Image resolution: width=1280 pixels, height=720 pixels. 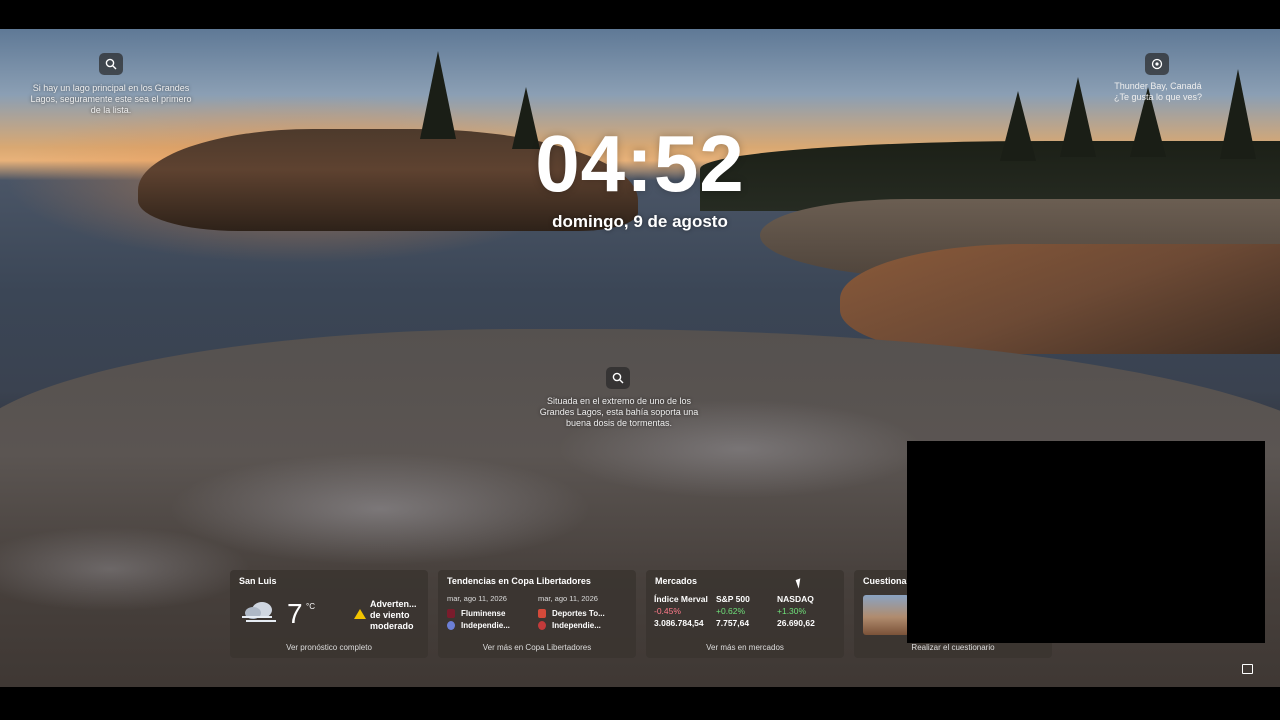 What do you see at coordinates (1086, 542) in the screenshot?
I see `black-overlay-panel` at bounding box center [1086, 542].